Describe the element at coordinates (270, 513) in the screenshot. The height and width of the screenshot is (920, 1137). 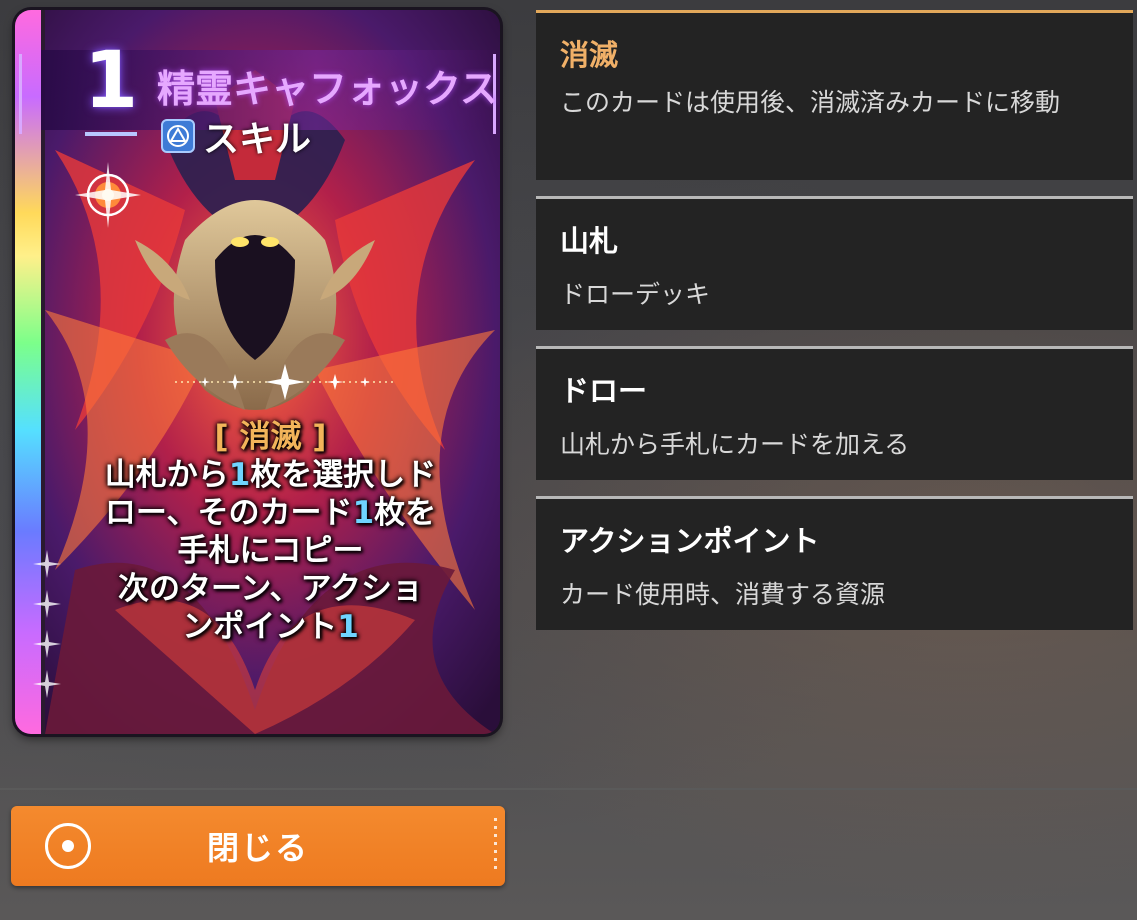
I see `effect-line-2: ロー、そのカード1枚を` at that location.